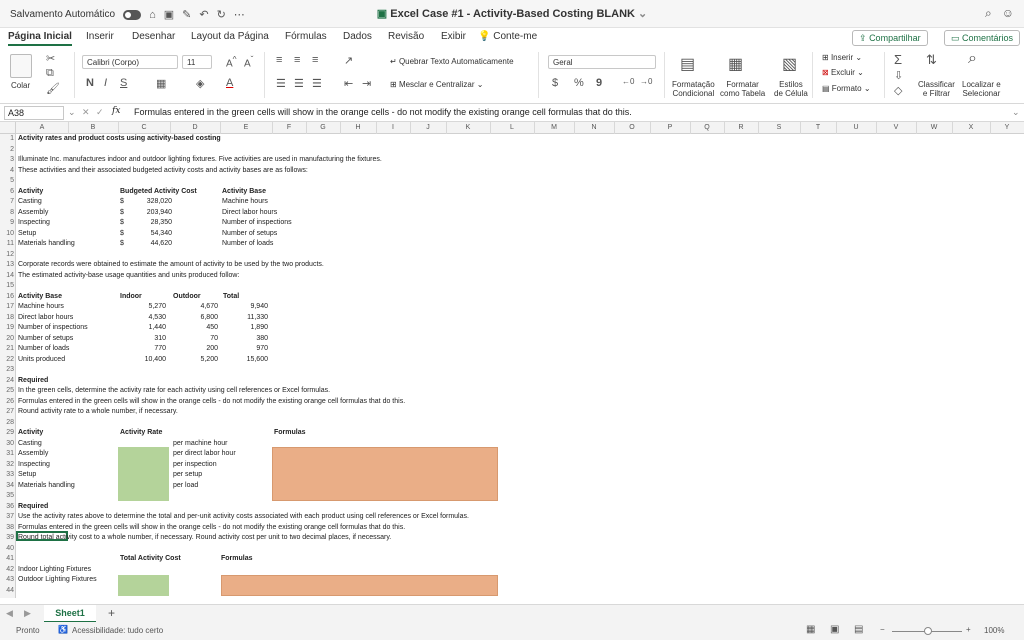 The width and height of the screenshot is (1024, 640). Describe the element at coordinates (934, 127) in the screenshot. I see `column-header-w: W` at that location.